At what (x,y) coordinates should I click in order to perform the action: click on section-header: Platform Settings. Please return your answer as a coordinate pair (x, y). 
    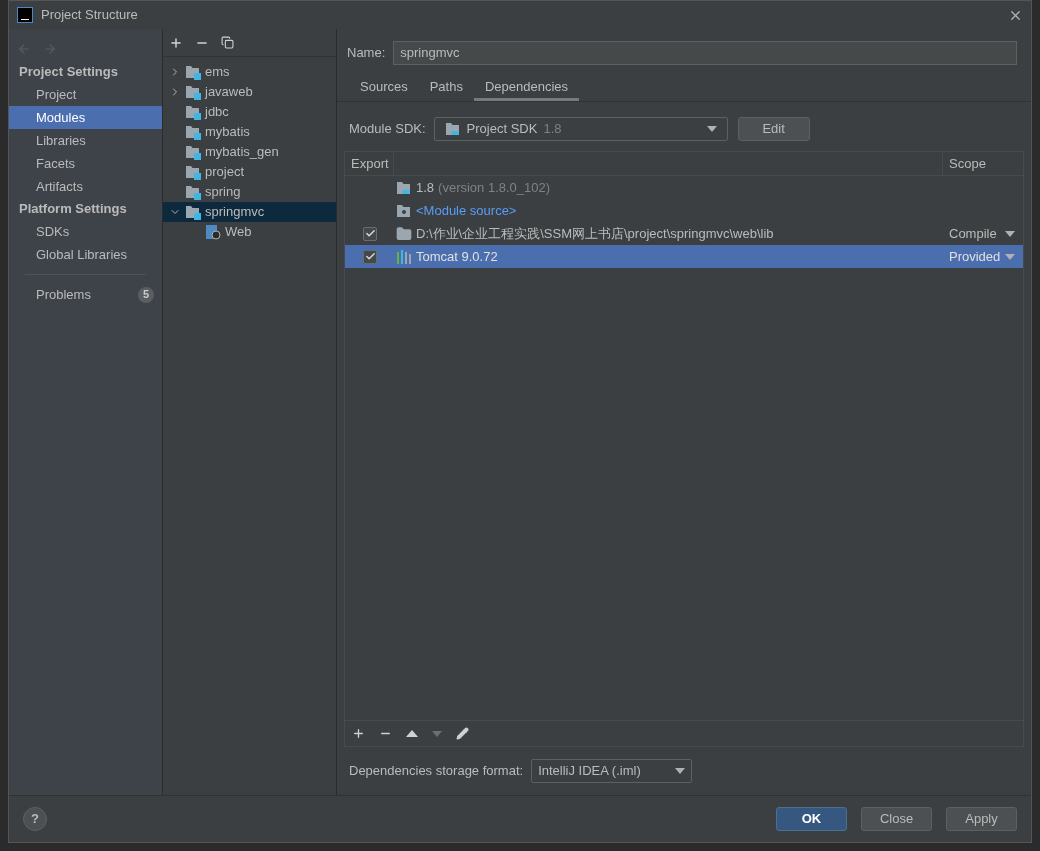
    Looking at the image, I should click on (73, 208).